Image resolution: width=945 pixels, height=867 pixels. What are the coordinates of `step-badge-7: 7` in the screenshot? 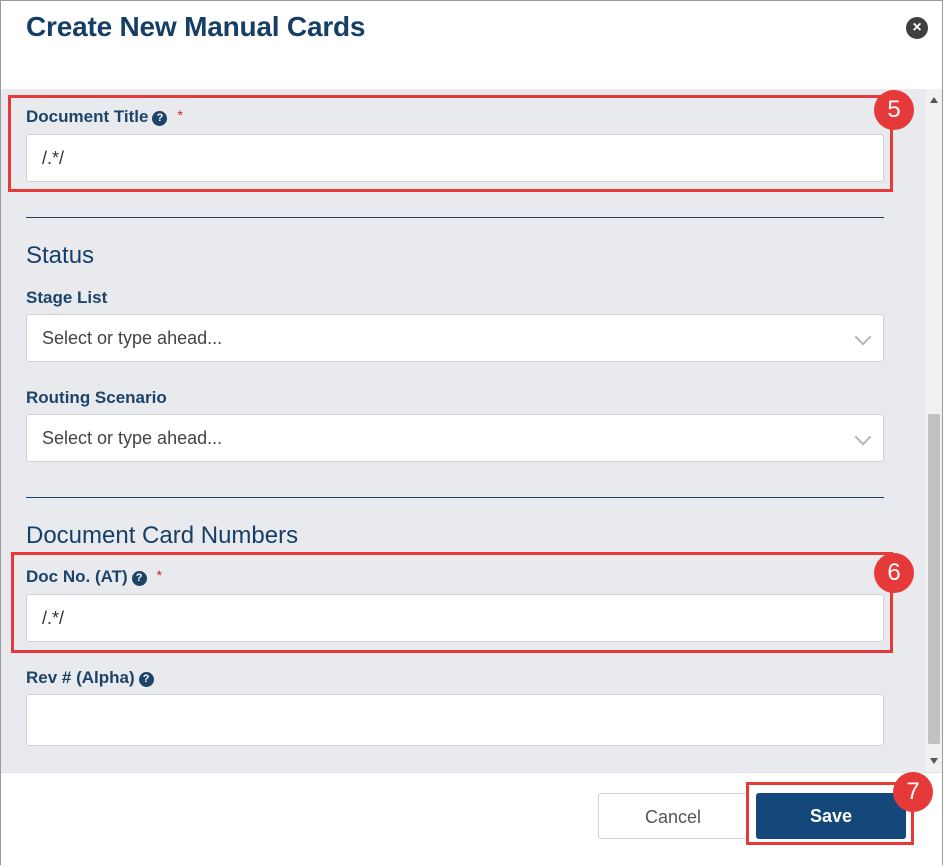 It's located at (913, 792).